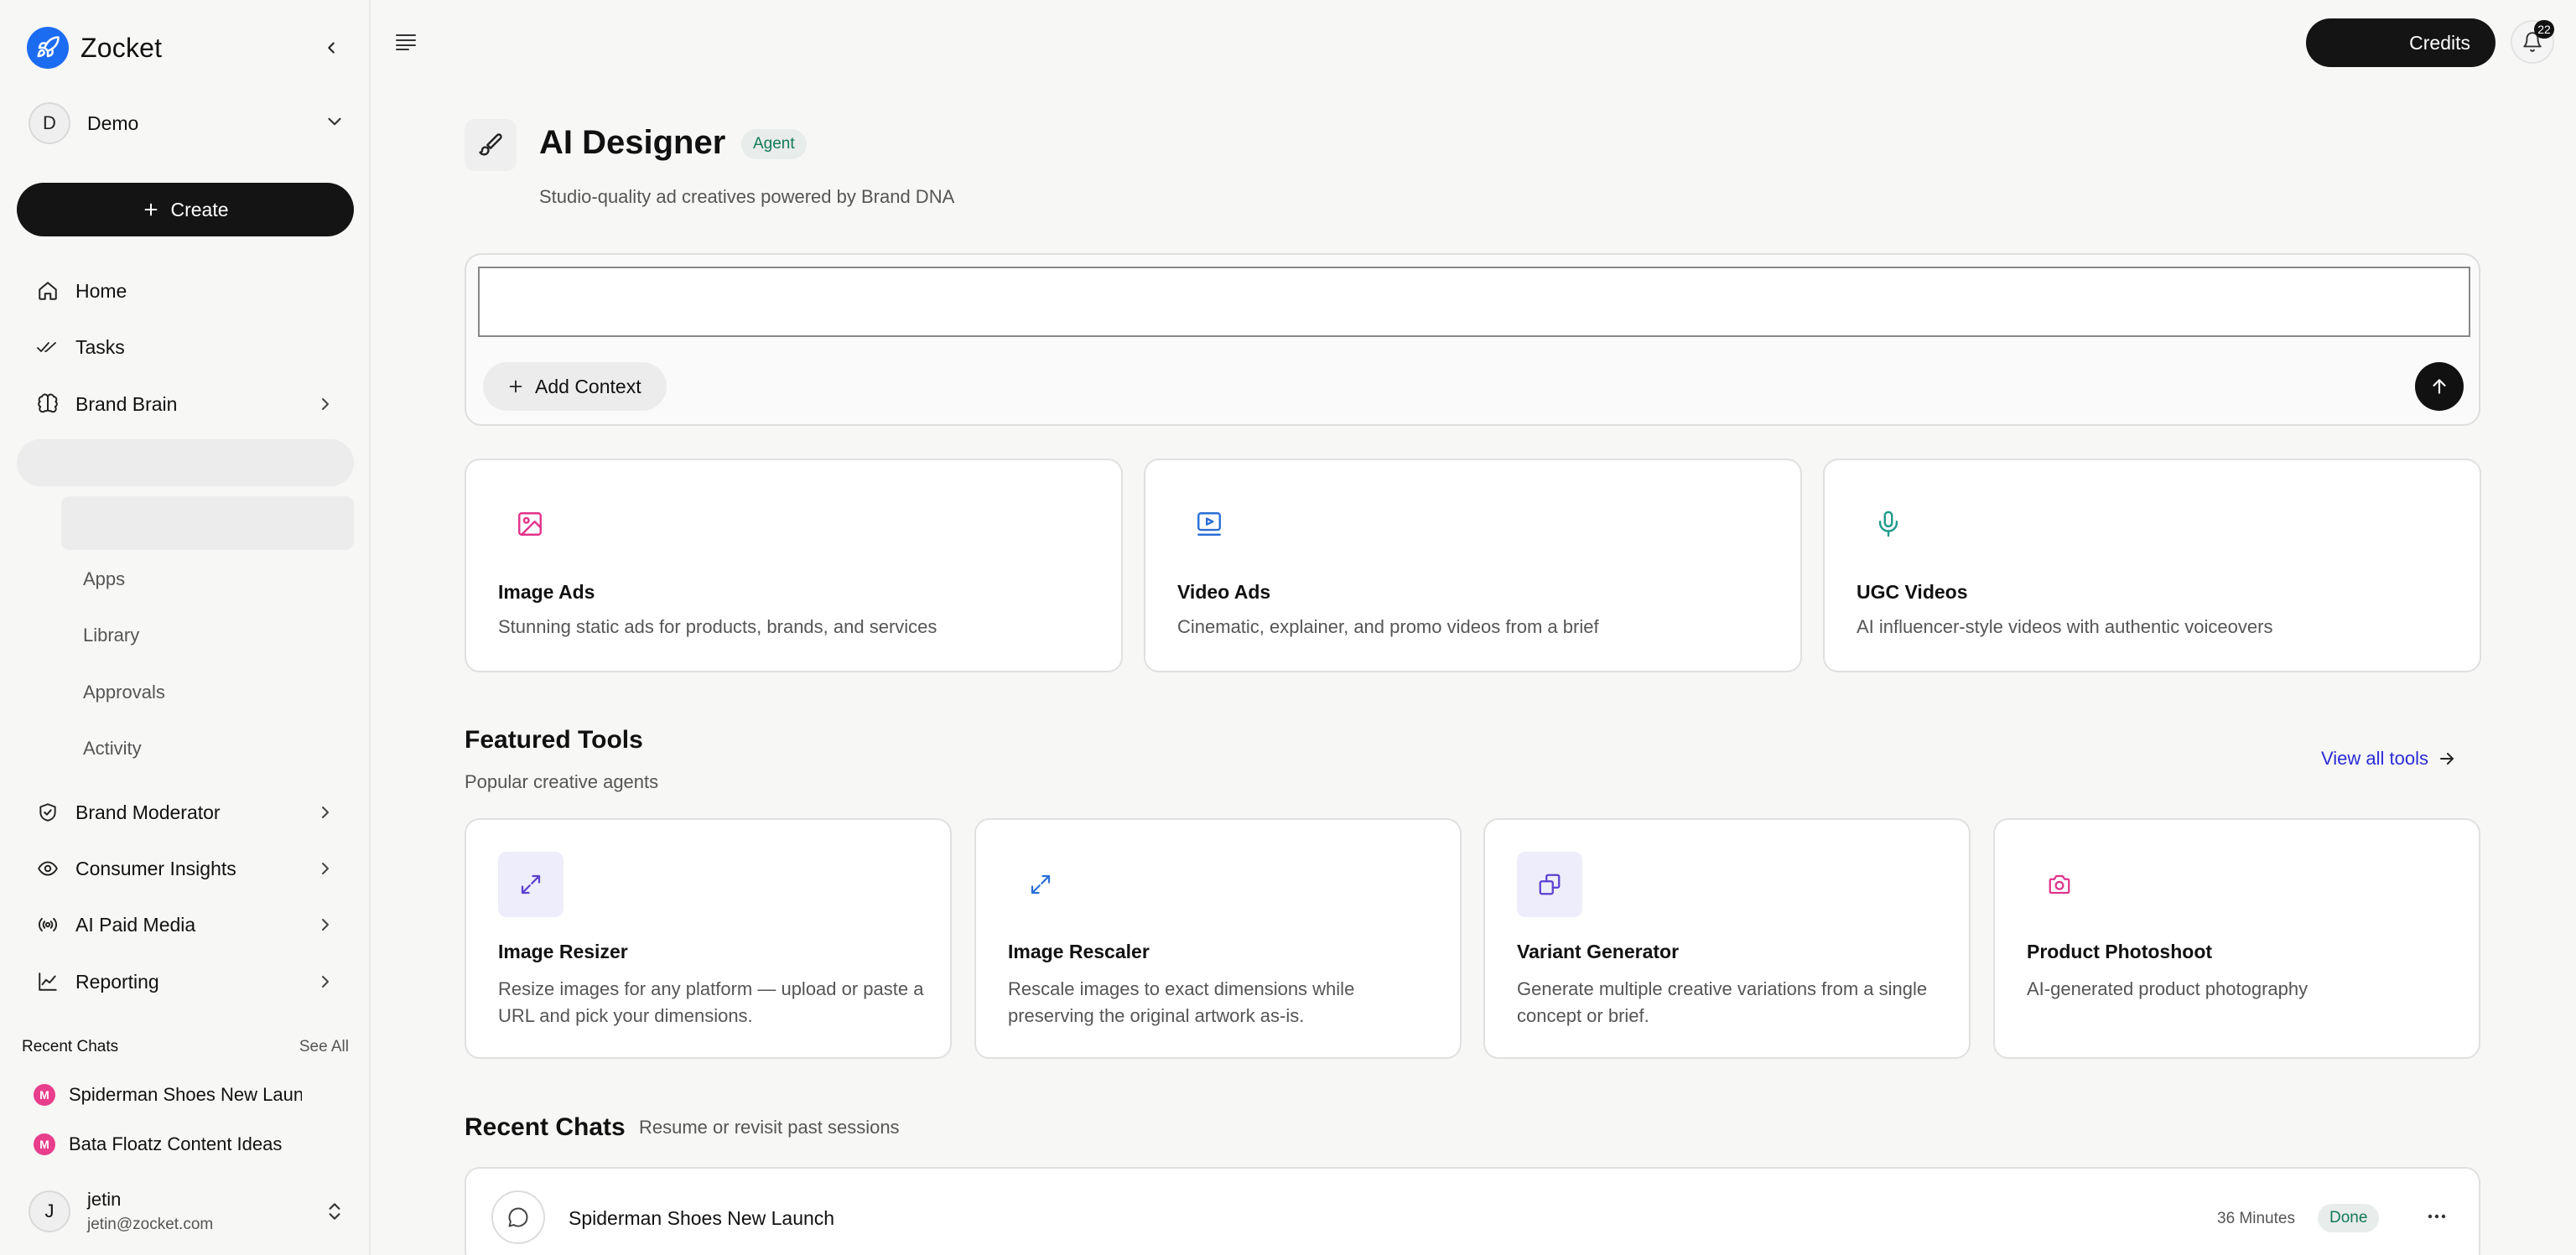 Image resolution: width=2576 pixels, height=1255 pixels. Describe the element at coordinates (49, 1211) in the screenshot. I see `user-avatar: J` at that location.